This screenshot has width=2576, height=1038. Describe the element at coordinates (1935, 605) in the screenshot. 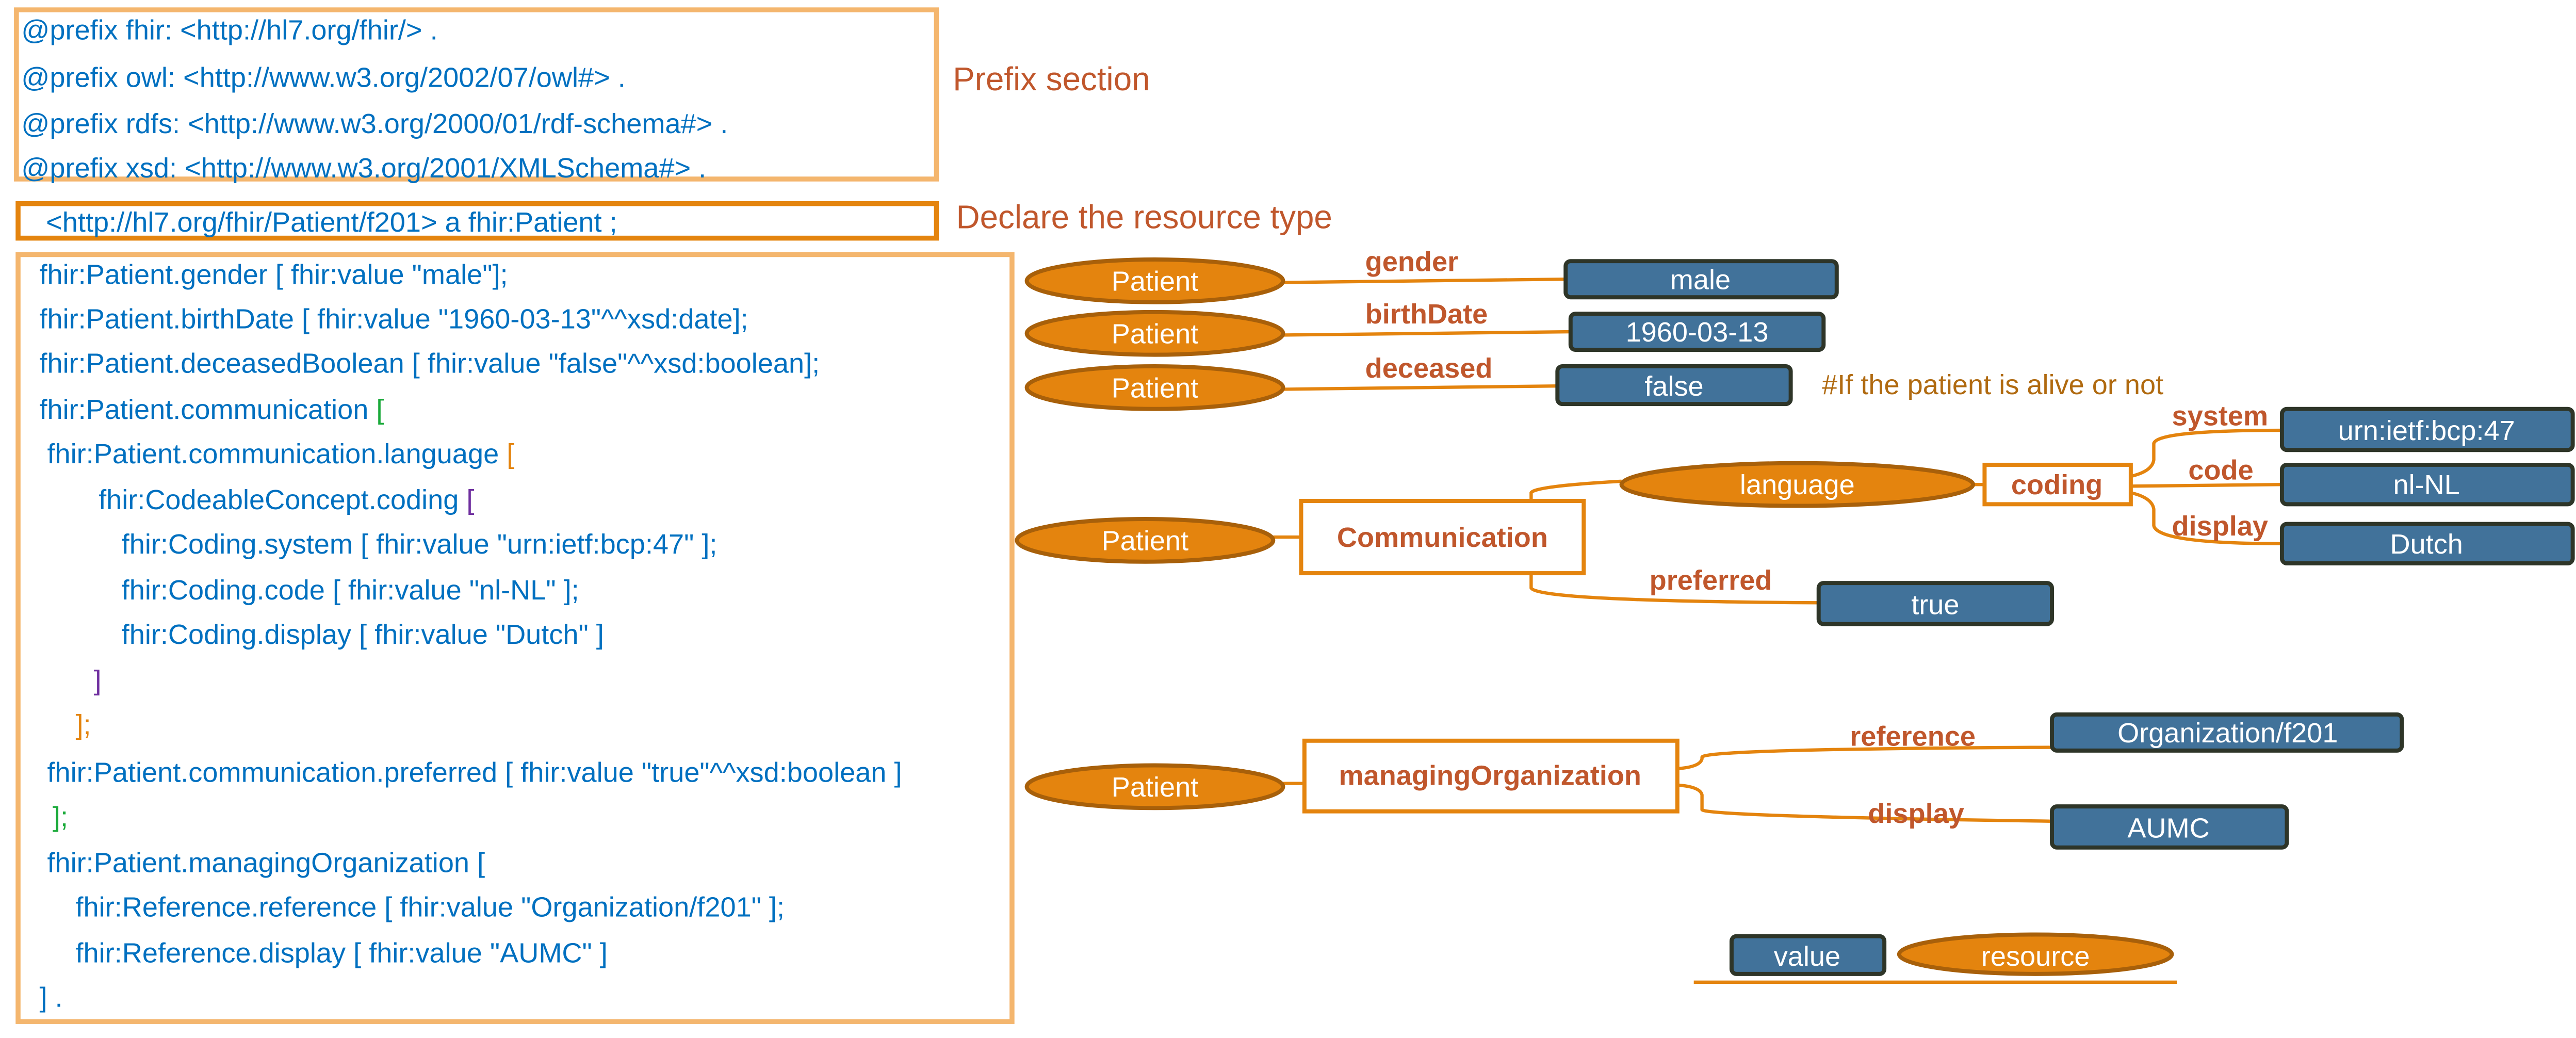

I see `value-node-label: true` at that location.